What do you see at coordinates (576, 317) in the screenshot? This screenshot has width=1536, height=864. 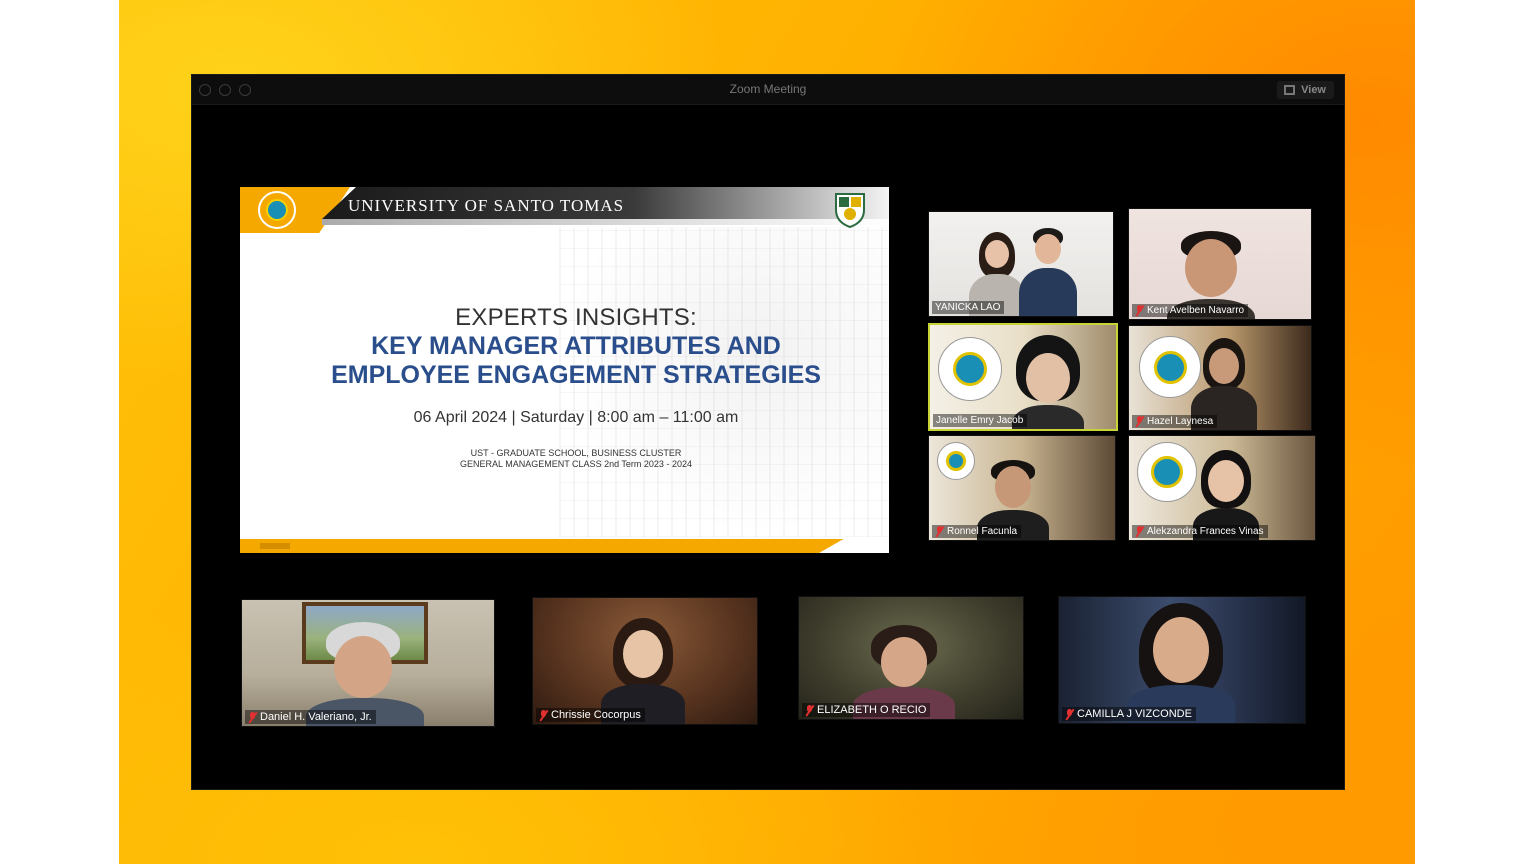 I see `slide-heading-line1: EXPERTS INSIGHTS:` at bounding box center [576, 317].